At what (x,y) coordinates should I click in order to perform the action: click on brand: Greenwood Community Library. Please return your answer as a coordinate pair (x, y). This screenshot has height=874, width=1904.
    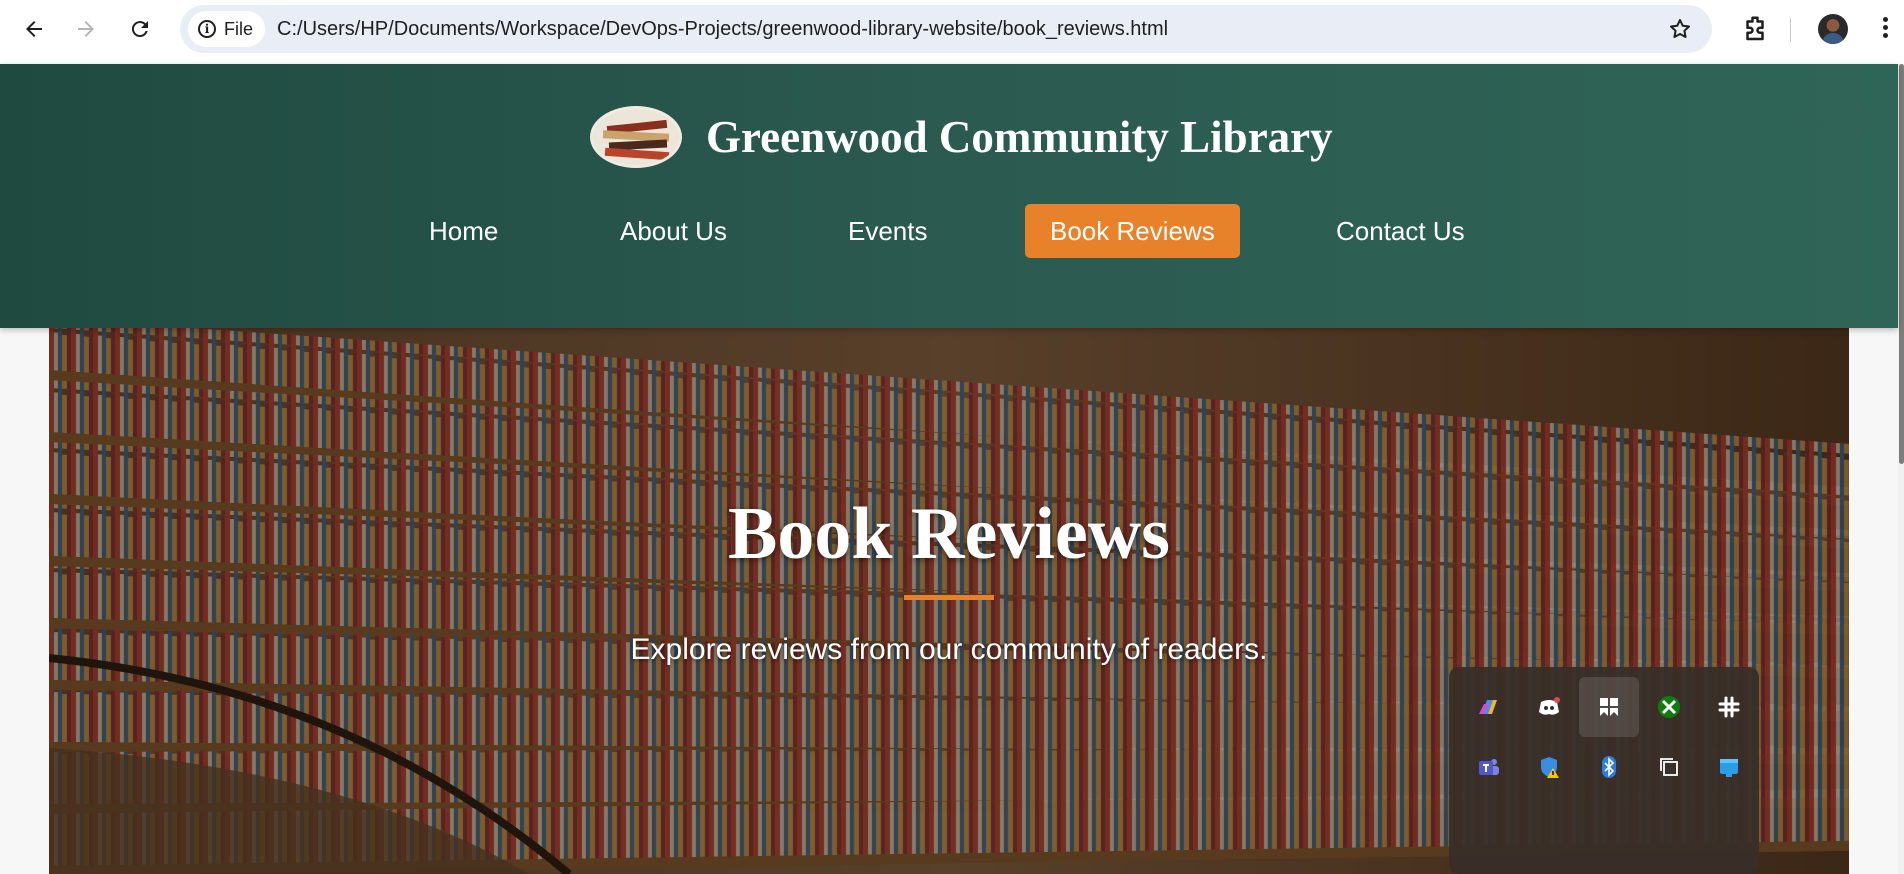
    Looking at the image, I should click on (961, 137).